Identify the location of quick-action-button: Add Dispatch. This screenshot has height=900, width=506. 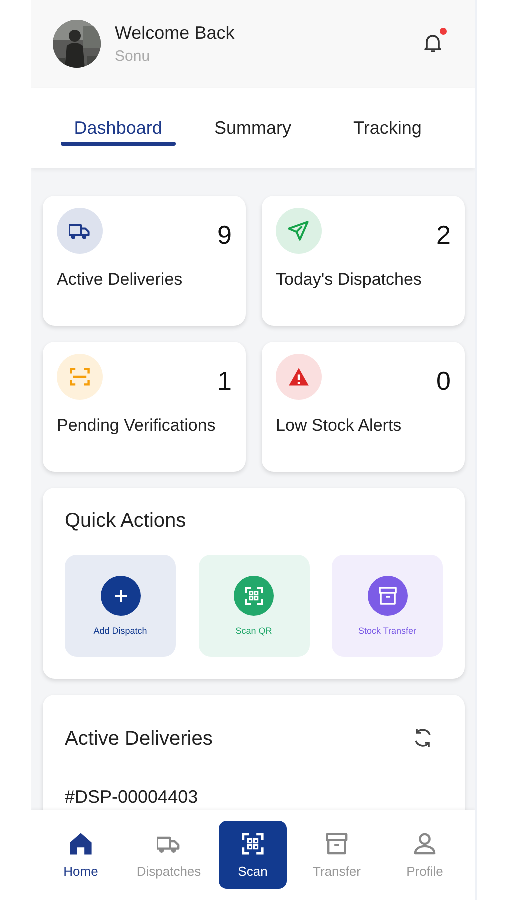
(120, 606).